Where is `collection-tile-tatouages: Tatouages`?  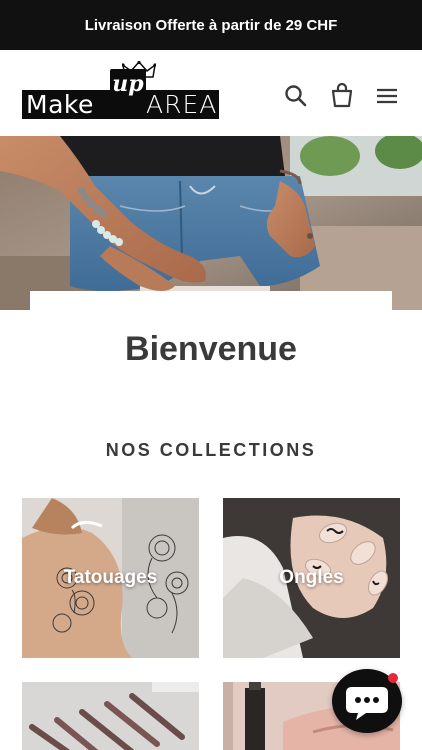
collection-tile-tatouages: Tatouages is located at coordinates (110, 578).